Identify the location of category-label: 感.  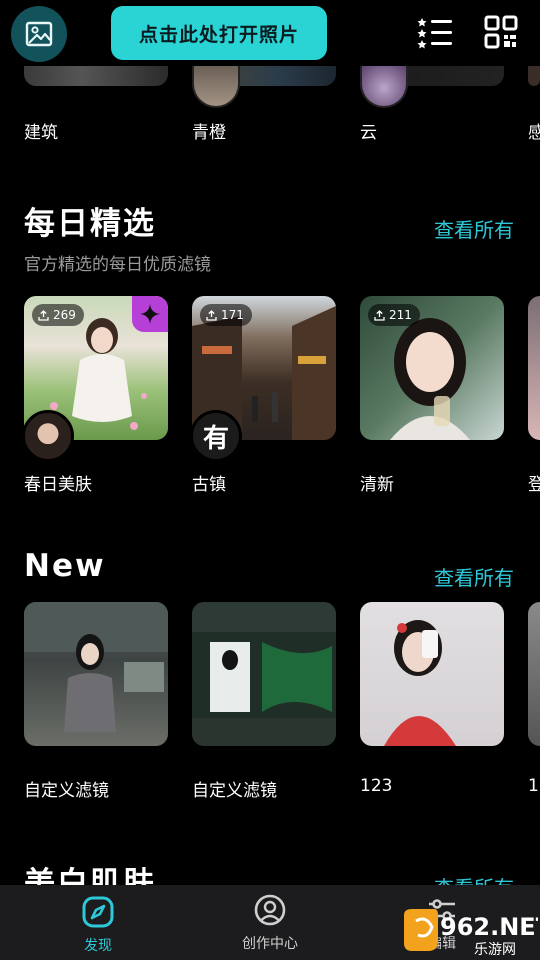
(534, 133).